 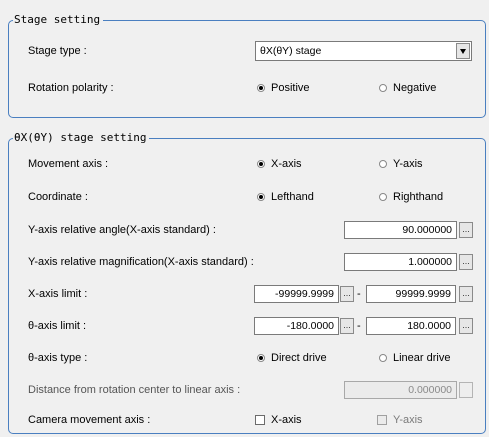 What do you see at coordinates (382, 420) in the screenshot?
I see `checkbox-disabled-icon` at bounding box center [382, 420].